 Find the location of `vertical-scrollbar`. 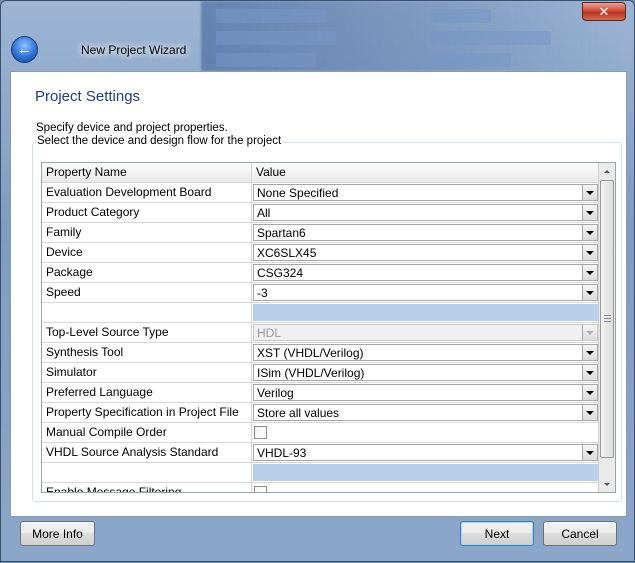

vertical-scrollbar is located at coordinates (606, 327).